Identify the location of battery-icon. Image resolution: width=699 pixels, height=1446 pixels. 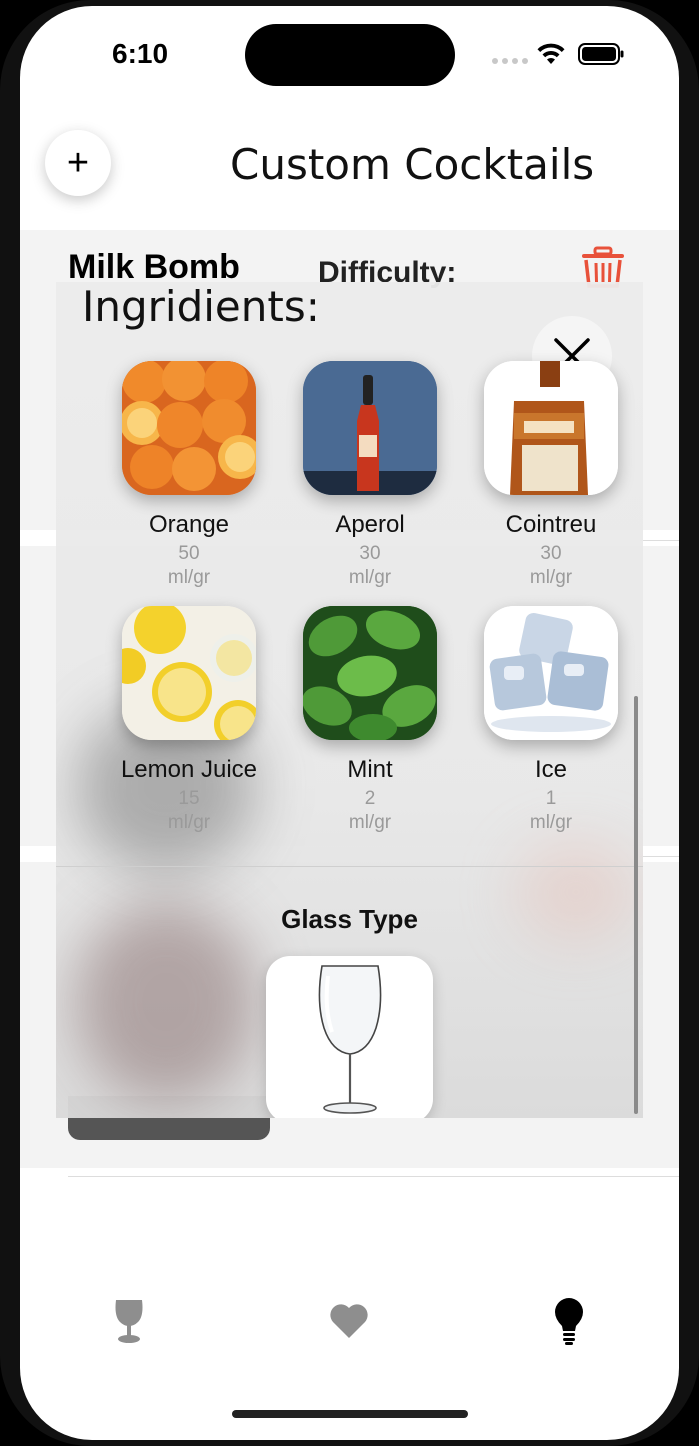
(601, 54).